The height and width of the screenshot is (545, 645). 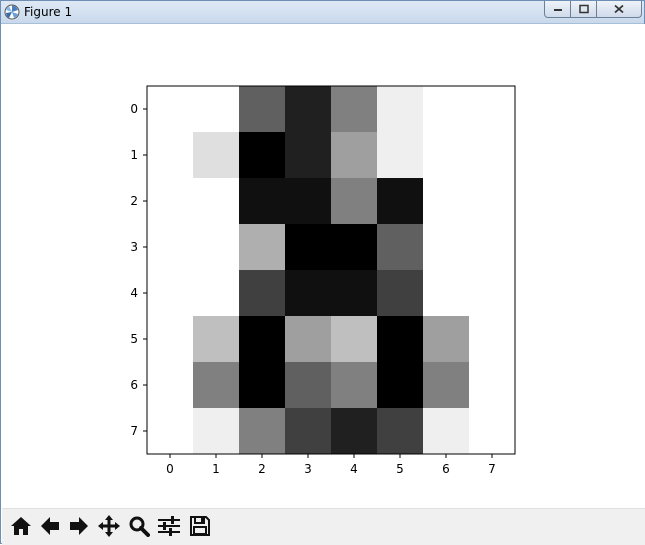 I want to click on subplots-button, so click(x=169, y=526).